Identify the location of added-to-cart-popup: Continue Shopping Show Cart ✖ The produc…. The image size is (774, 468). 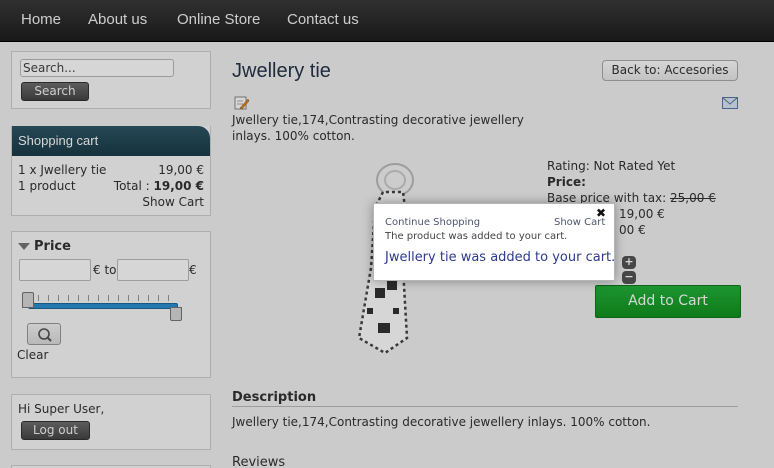
(494, 242).